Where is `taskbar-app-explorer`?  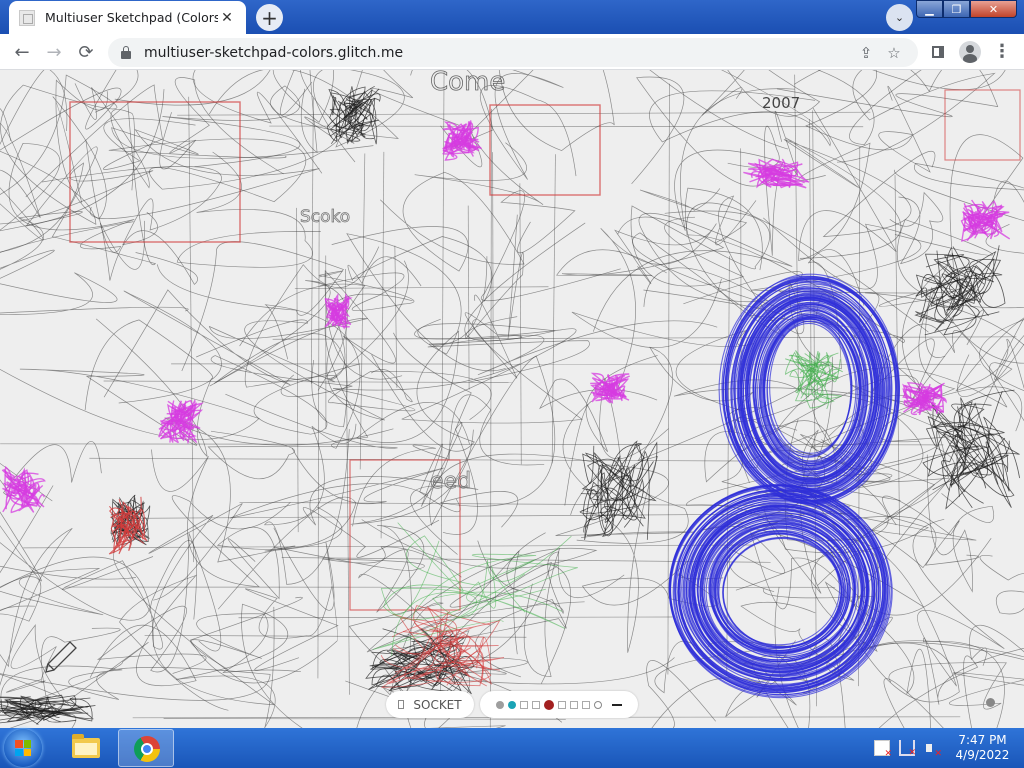
taskbar-app-explorer is located at coordinates (86, 748).